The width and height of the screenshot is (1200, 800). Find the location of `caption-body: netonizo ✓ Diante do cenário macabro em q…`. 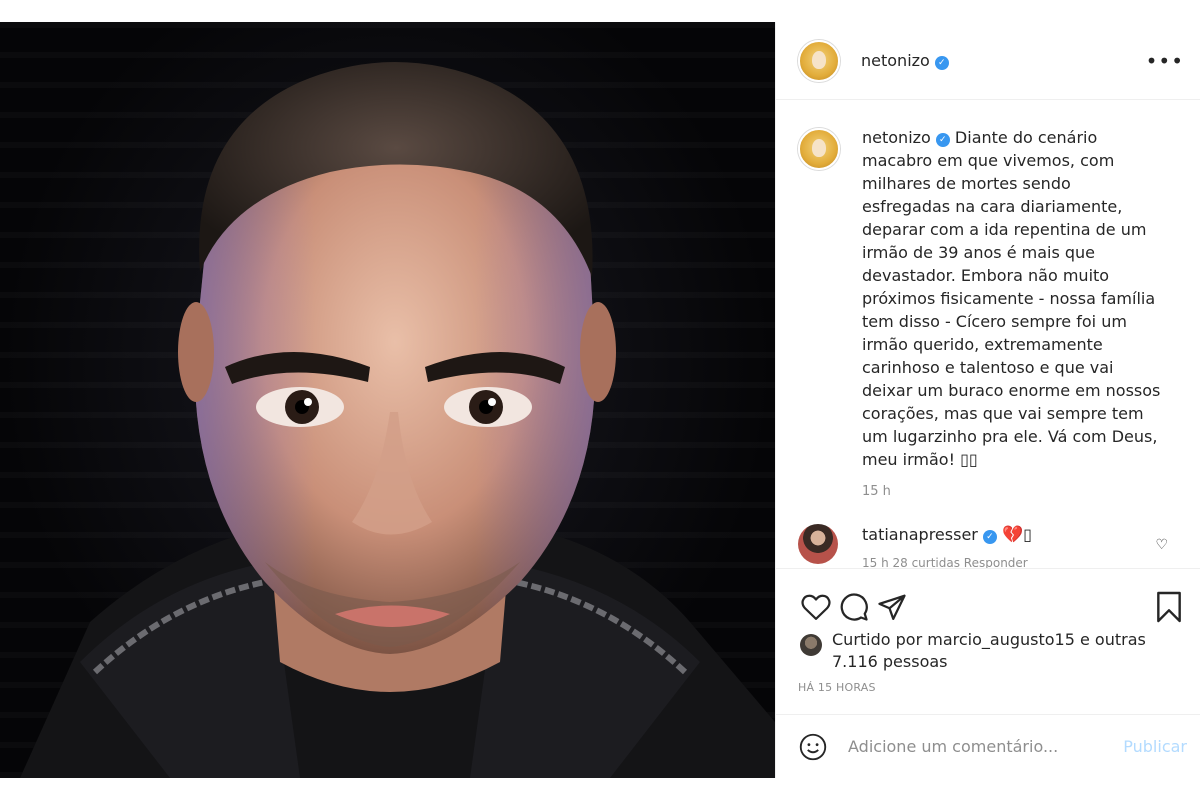

caption-body: netonizo ✓ Diante do cenário macabro em q… is located at coordinates (1012, 312).